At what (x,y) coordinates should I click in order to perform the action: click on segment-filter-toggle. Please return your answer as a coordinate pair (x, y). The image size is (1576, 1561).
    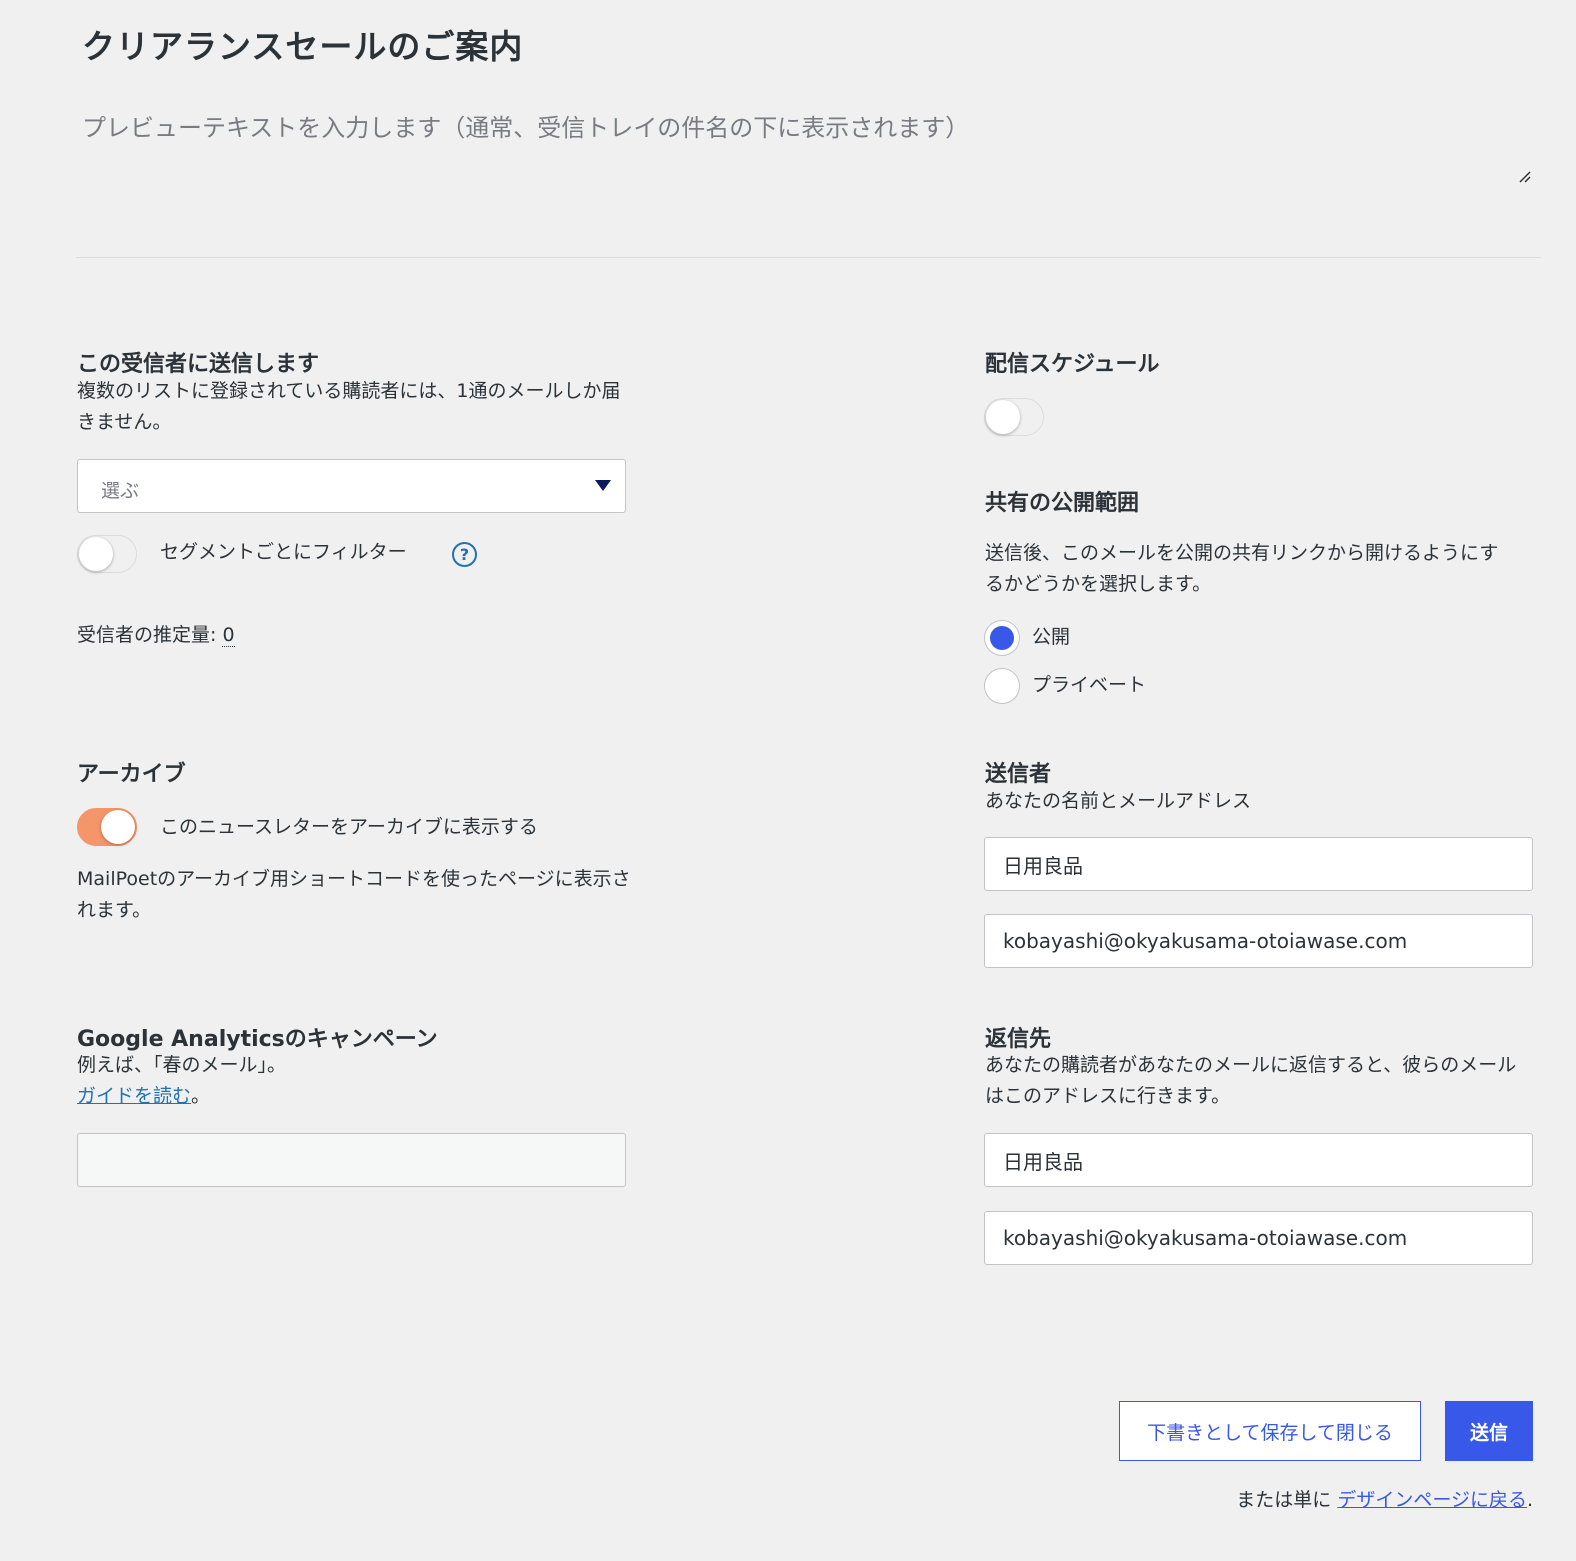
    Looking at the image, I should click on (107, 554).